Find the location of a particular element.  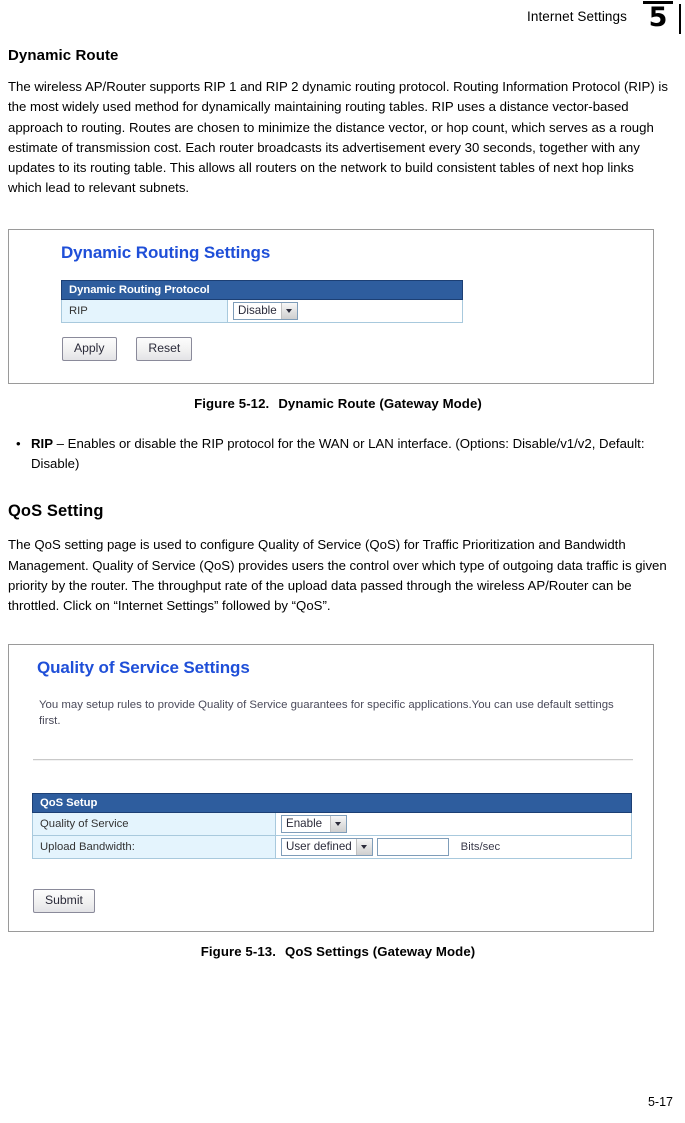

dynamic-routing-table: Dynamic Routing Protocol RIP Disable is located at coordinates (262, 301).